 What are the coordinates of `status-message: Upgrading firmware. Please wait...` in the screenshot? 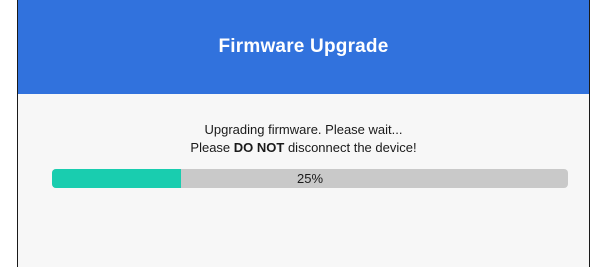 It's located at (303, 129).